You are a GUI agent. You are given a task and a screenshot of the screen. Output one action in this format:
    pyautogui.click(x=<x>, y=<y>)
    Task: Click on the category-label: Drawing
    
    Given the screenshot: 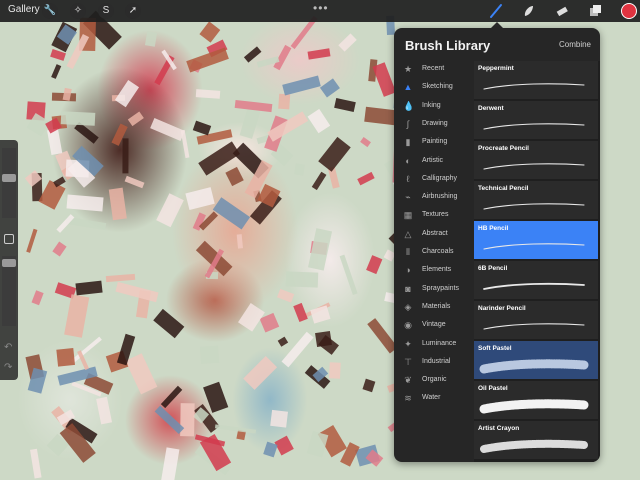 What is the action you would take?
    pyautogui.click(x=435, y=123)
    